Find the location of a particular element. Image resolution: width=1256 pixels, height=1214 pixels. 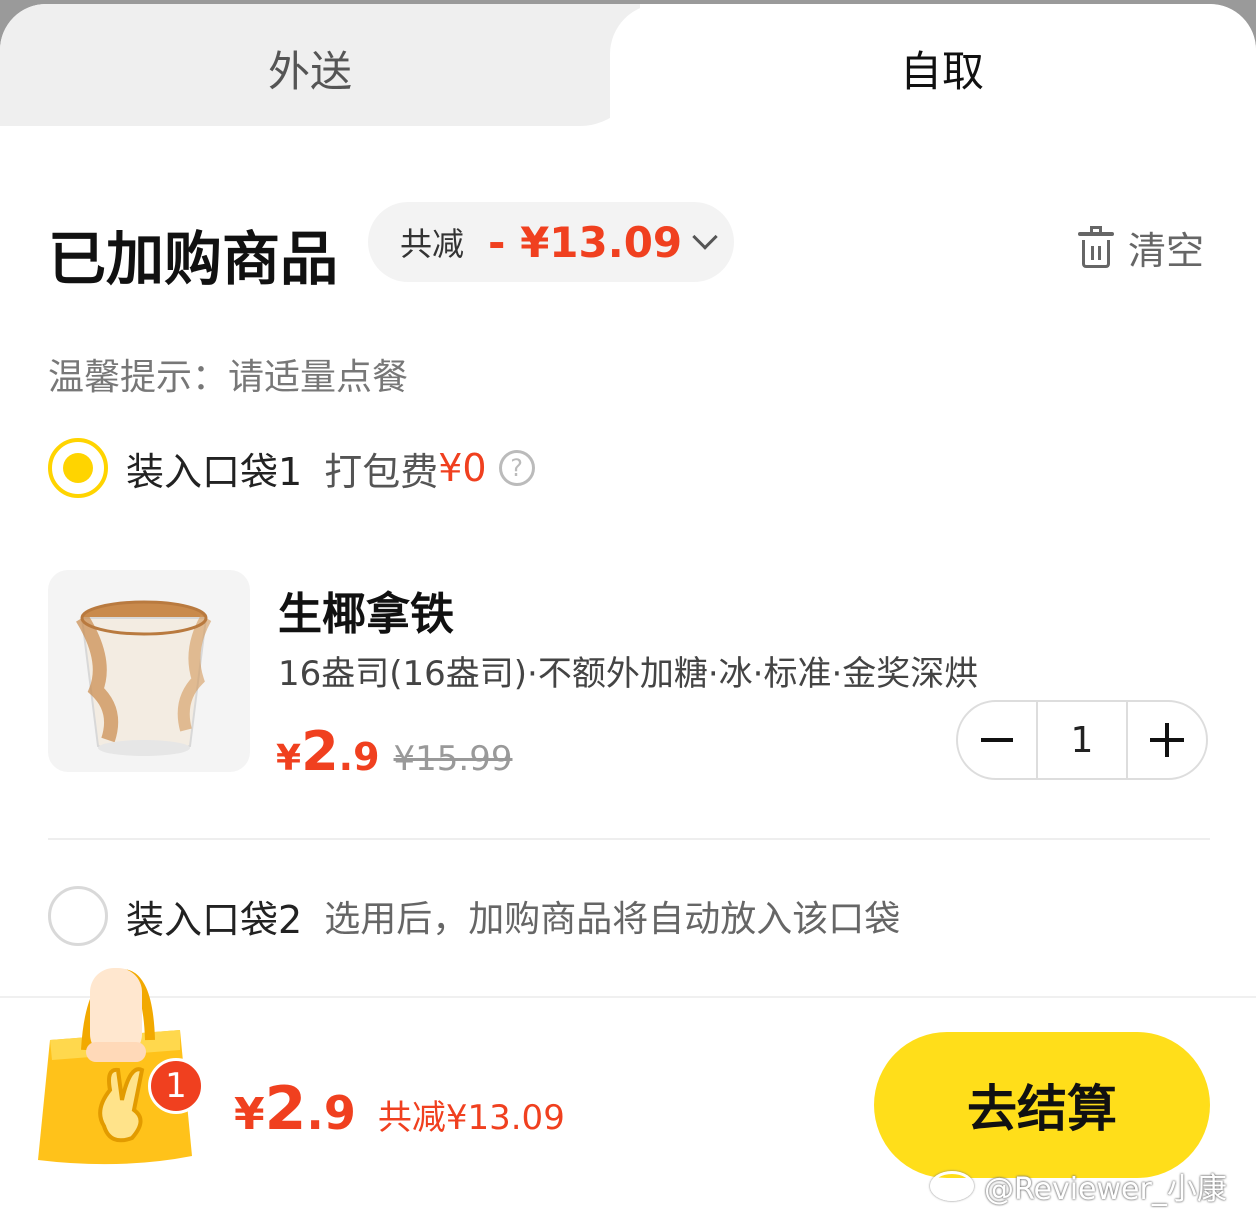

cart-count-badge: 1 is located at coordinates (176, 1086).